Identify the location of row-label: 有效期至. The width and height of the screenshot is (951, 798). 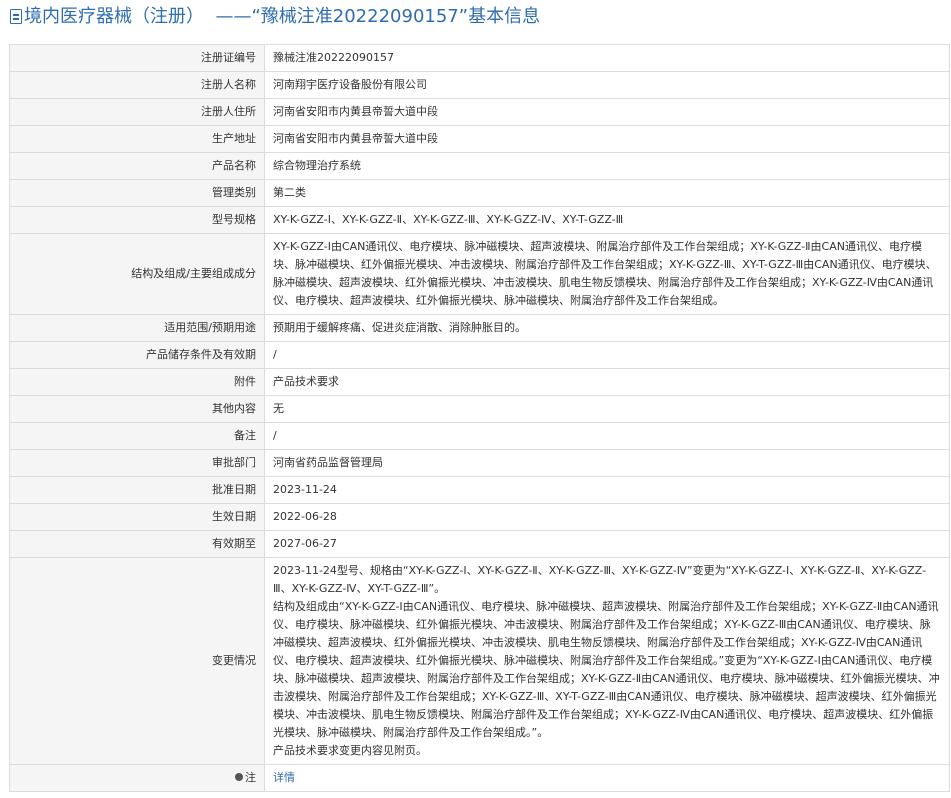
(137, 544).